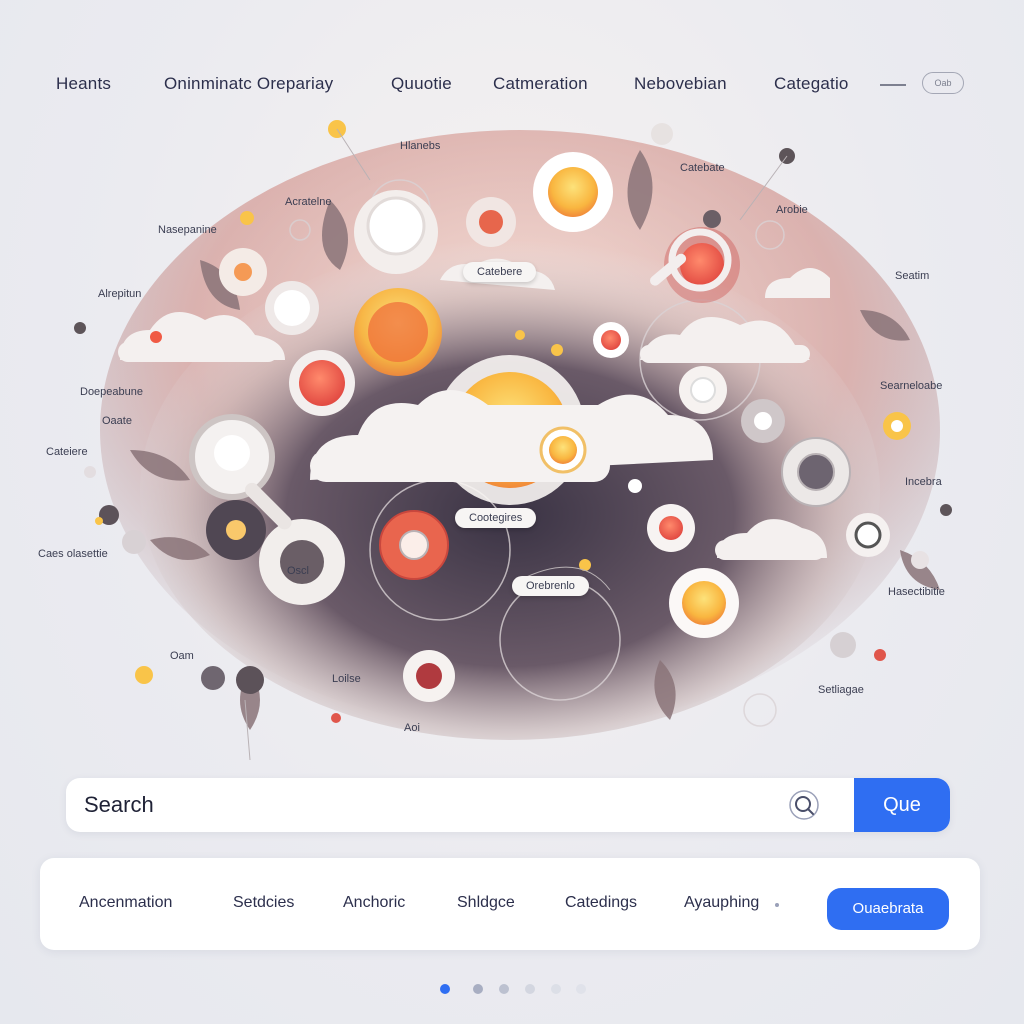 The width and height of the screenshot is (1024, 1024). Describe the element at coordinates (601, 903) in the screenshot. I see `category-catedings: Catedings` at that location.